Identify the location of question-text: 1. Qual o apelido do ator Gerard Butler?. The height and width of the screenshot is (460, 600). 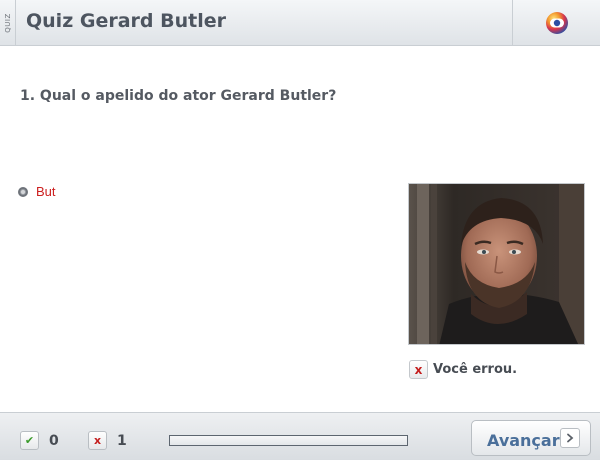
(178, 96).